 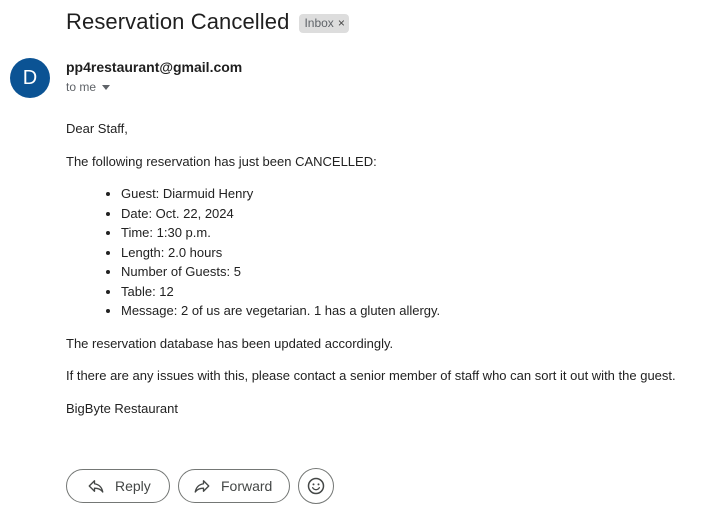 I want to click on sender-email: pp4restaurant@gmail.com, so click(x=154, y=67).